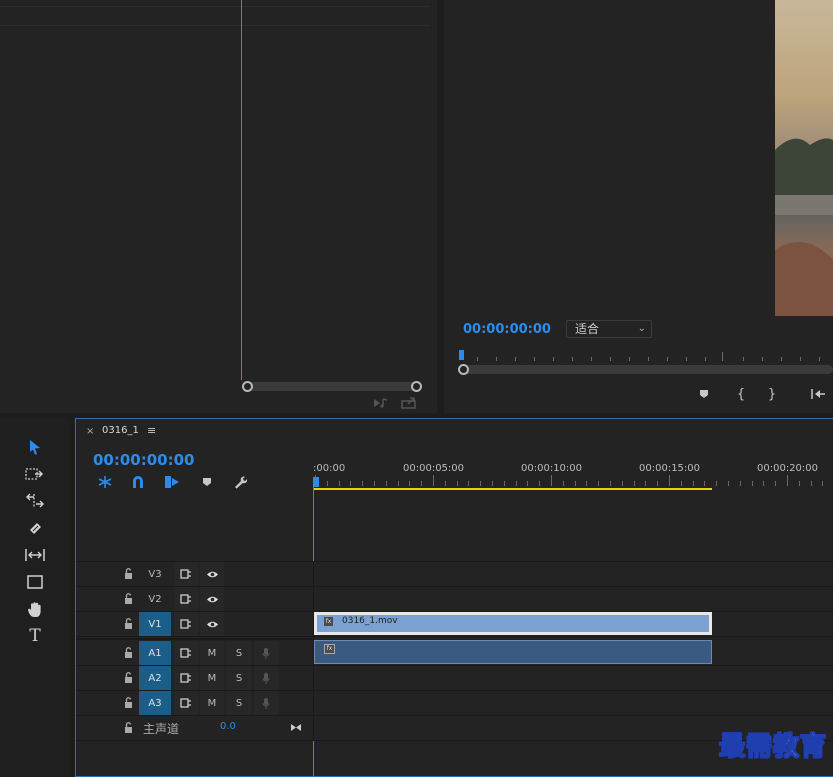 This screenshot has height=777, width=833. I want to click on source-scroll-start-handle, so click(247, 386).